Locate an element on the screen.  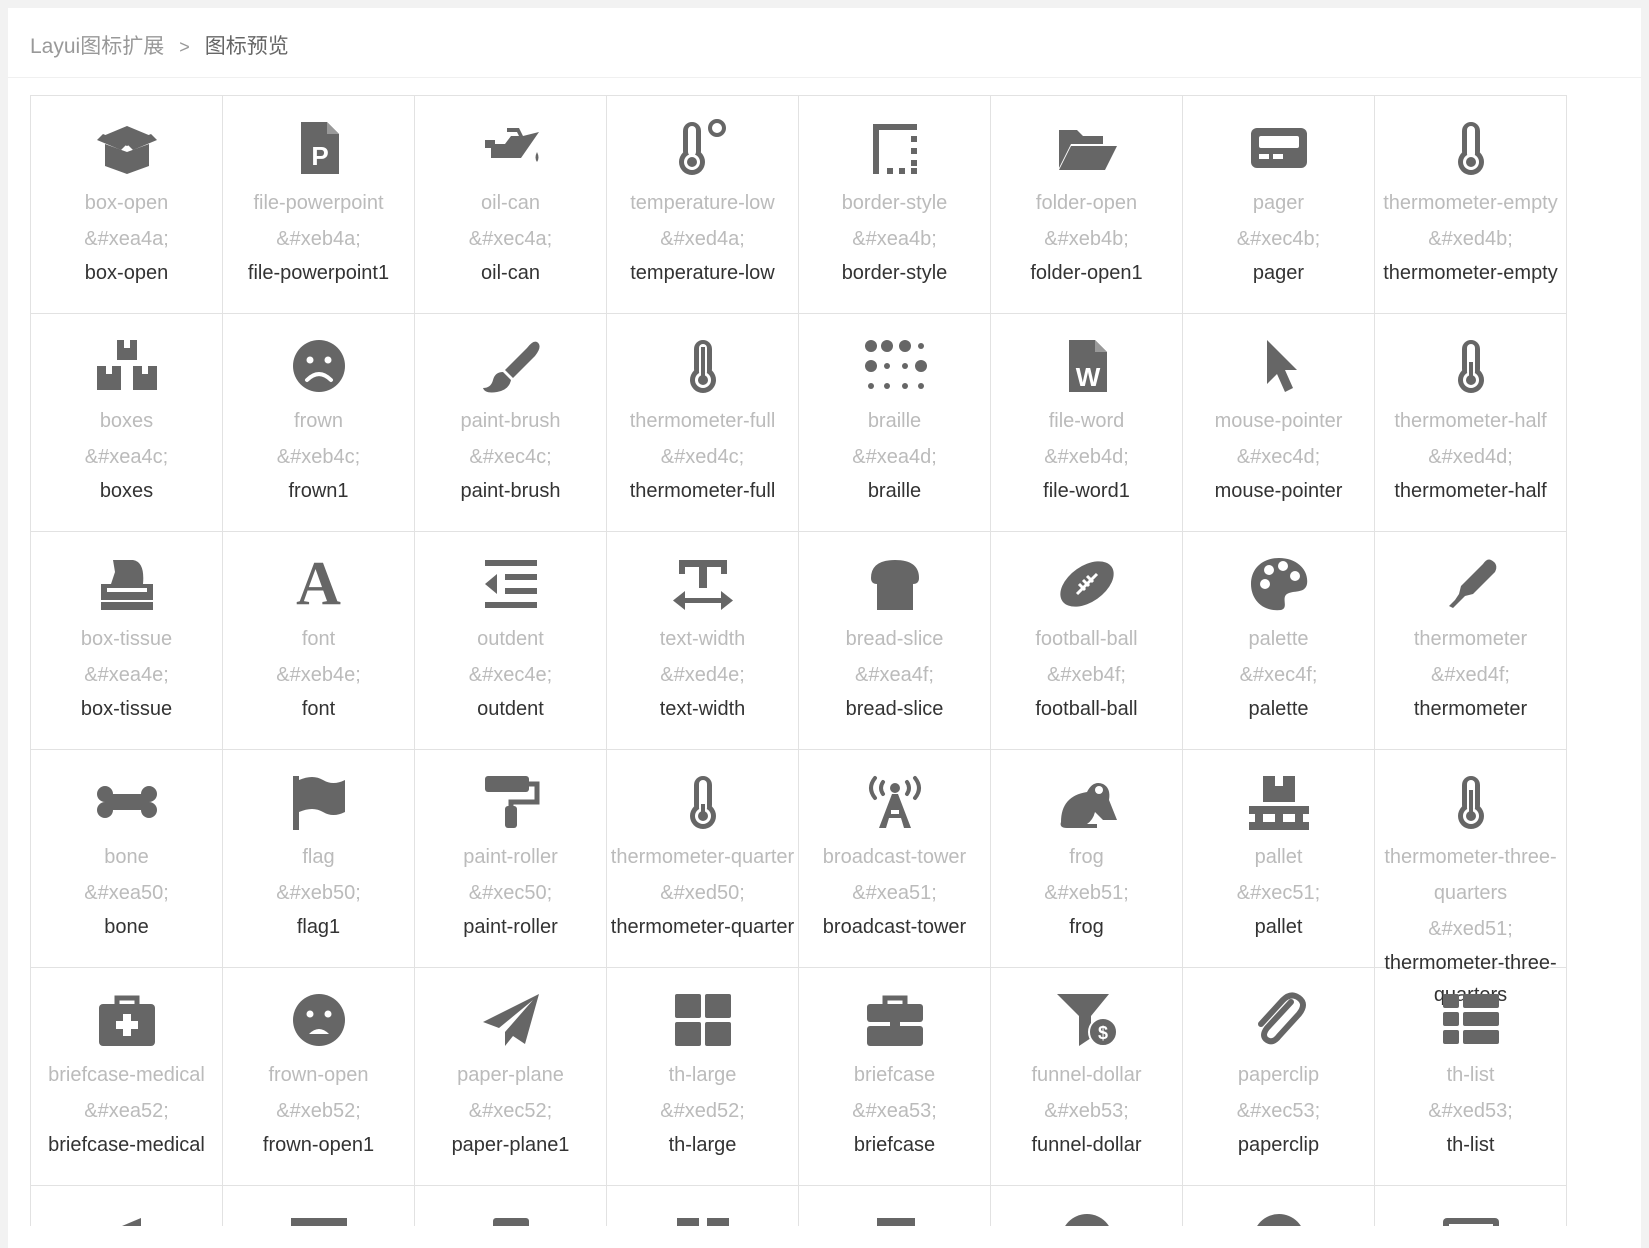
icon-card: Pfile-powerpoint &#xeb4a; file-powerpoint1 is located at coordinates (319, 205).